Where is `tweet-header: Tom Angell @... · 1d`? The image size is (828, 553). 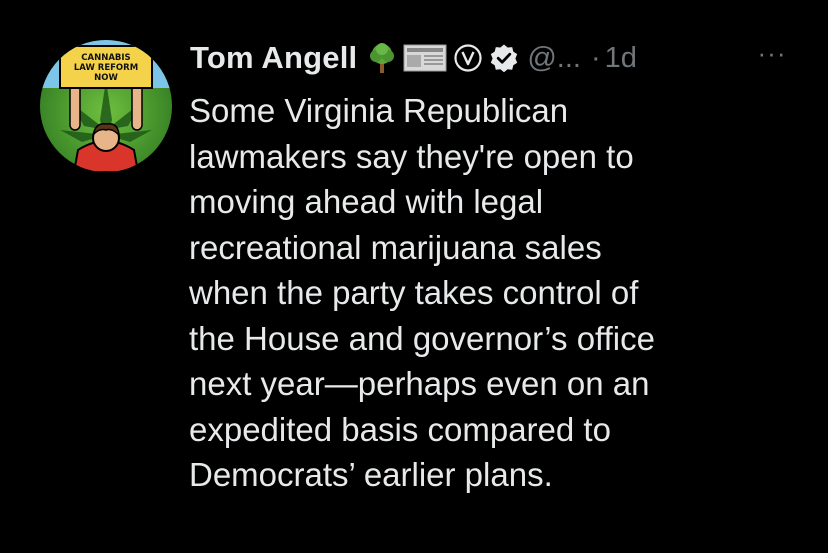
tweet-header: Tom Angell @... · 1d is located at coordinates (500, 58).